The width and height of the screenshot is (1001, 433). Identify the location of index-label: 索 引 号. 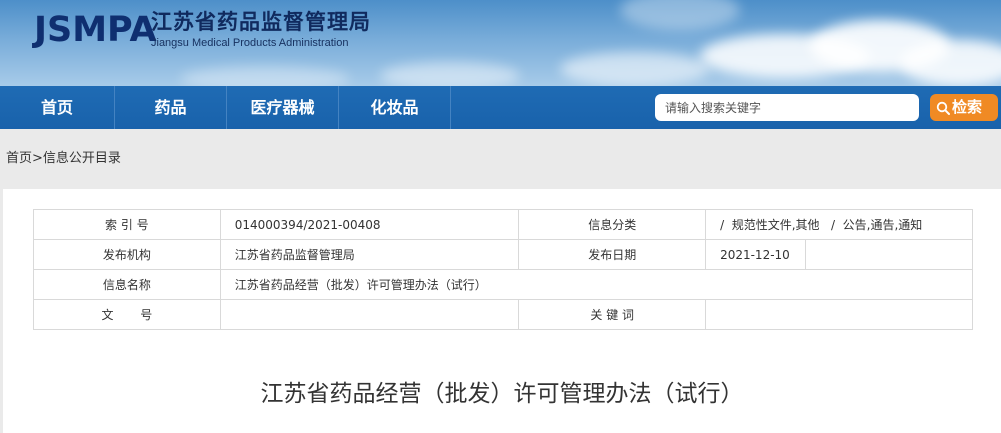
(127, 224).